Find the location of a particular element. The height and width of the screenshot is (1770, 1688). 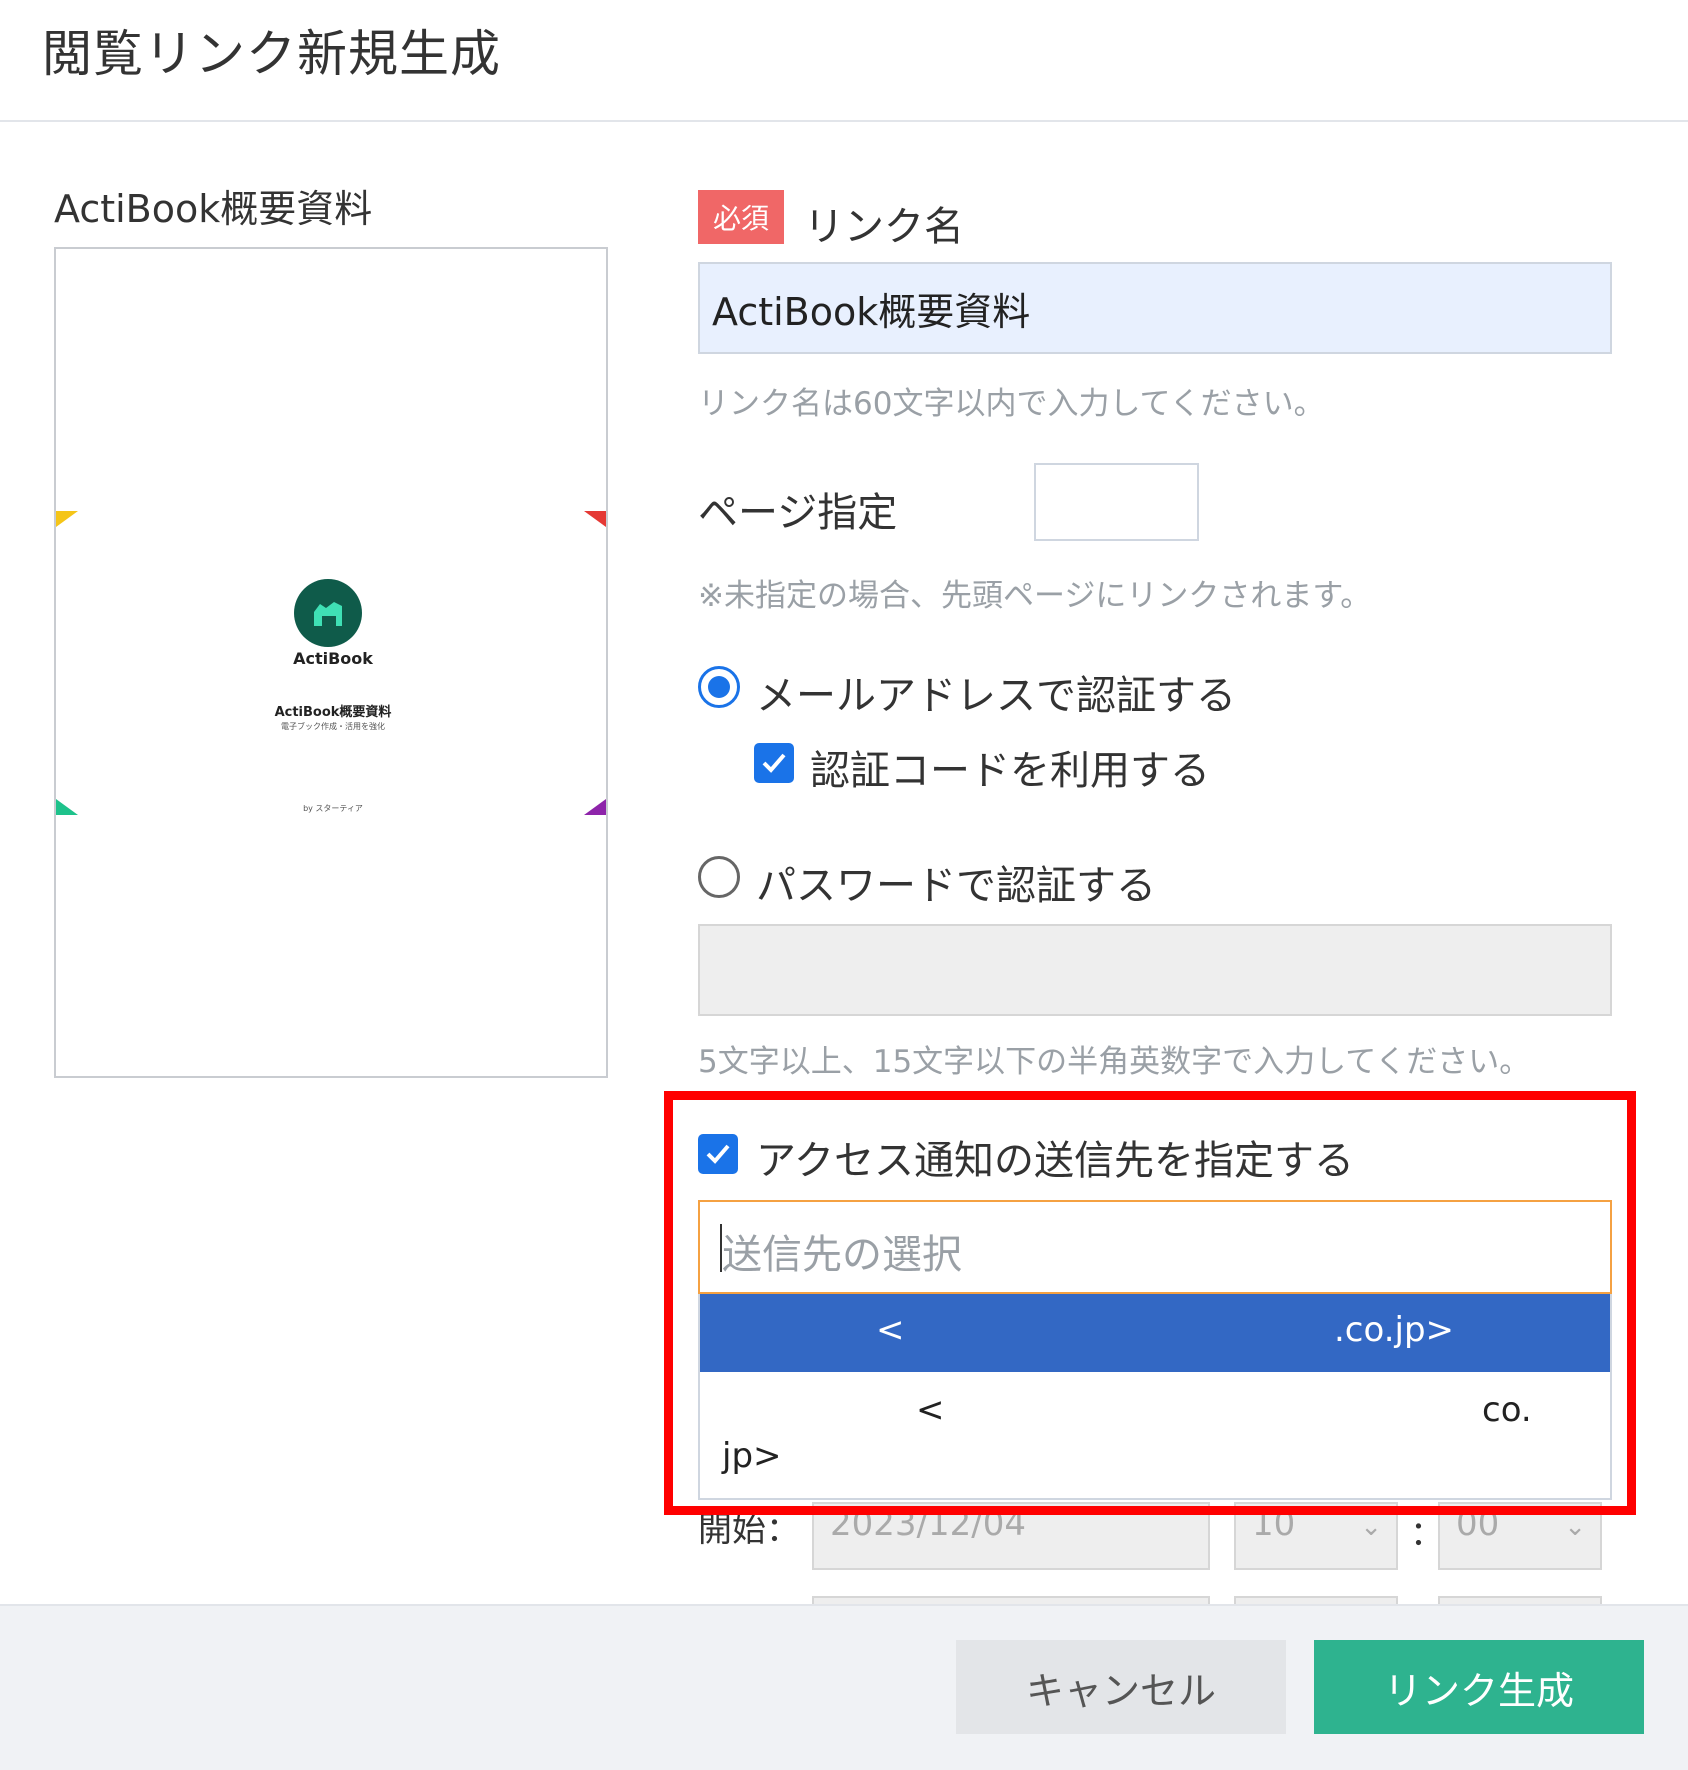

password-hint: 5文字以上、15文字以下の半角英数字で入力してください。 is located at coordinates (1114, 1062).